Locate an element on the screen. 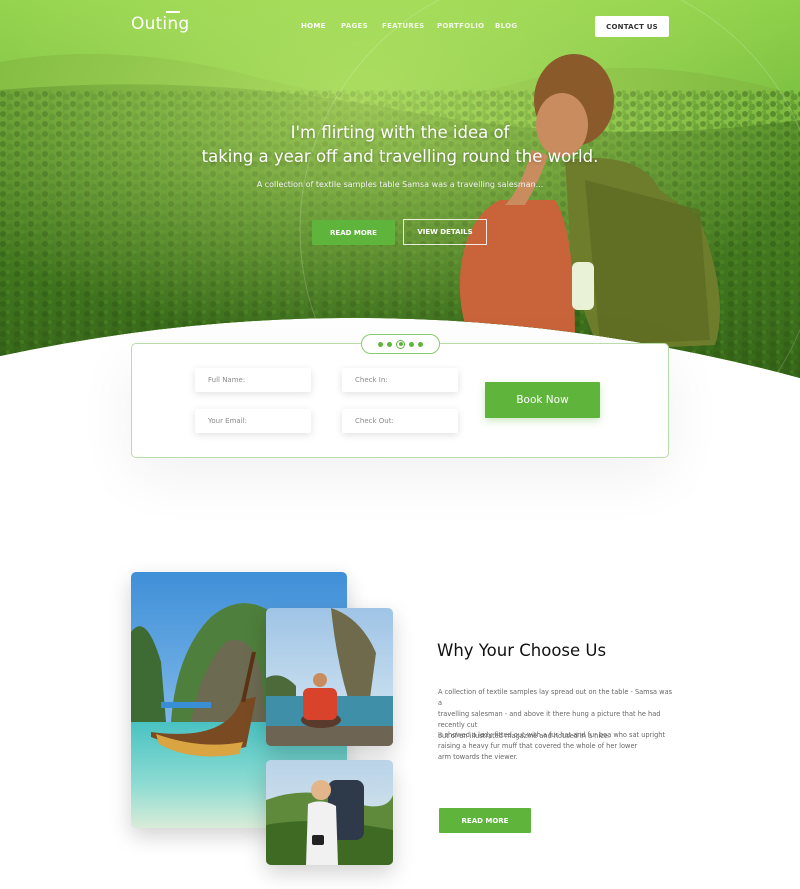 The width and height of the screenshot is (800, 889). nav-item-features: FEATURES is located at coordinates (403, 26).